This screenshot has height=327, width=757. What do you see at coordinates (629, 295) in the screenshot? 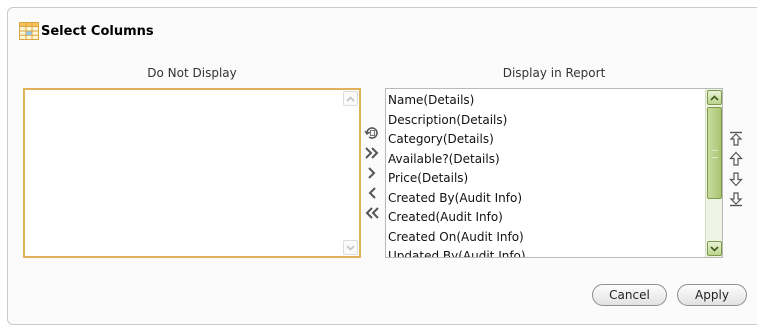
I see `cancel-button: Cancel` at bounding box center [629, 295].